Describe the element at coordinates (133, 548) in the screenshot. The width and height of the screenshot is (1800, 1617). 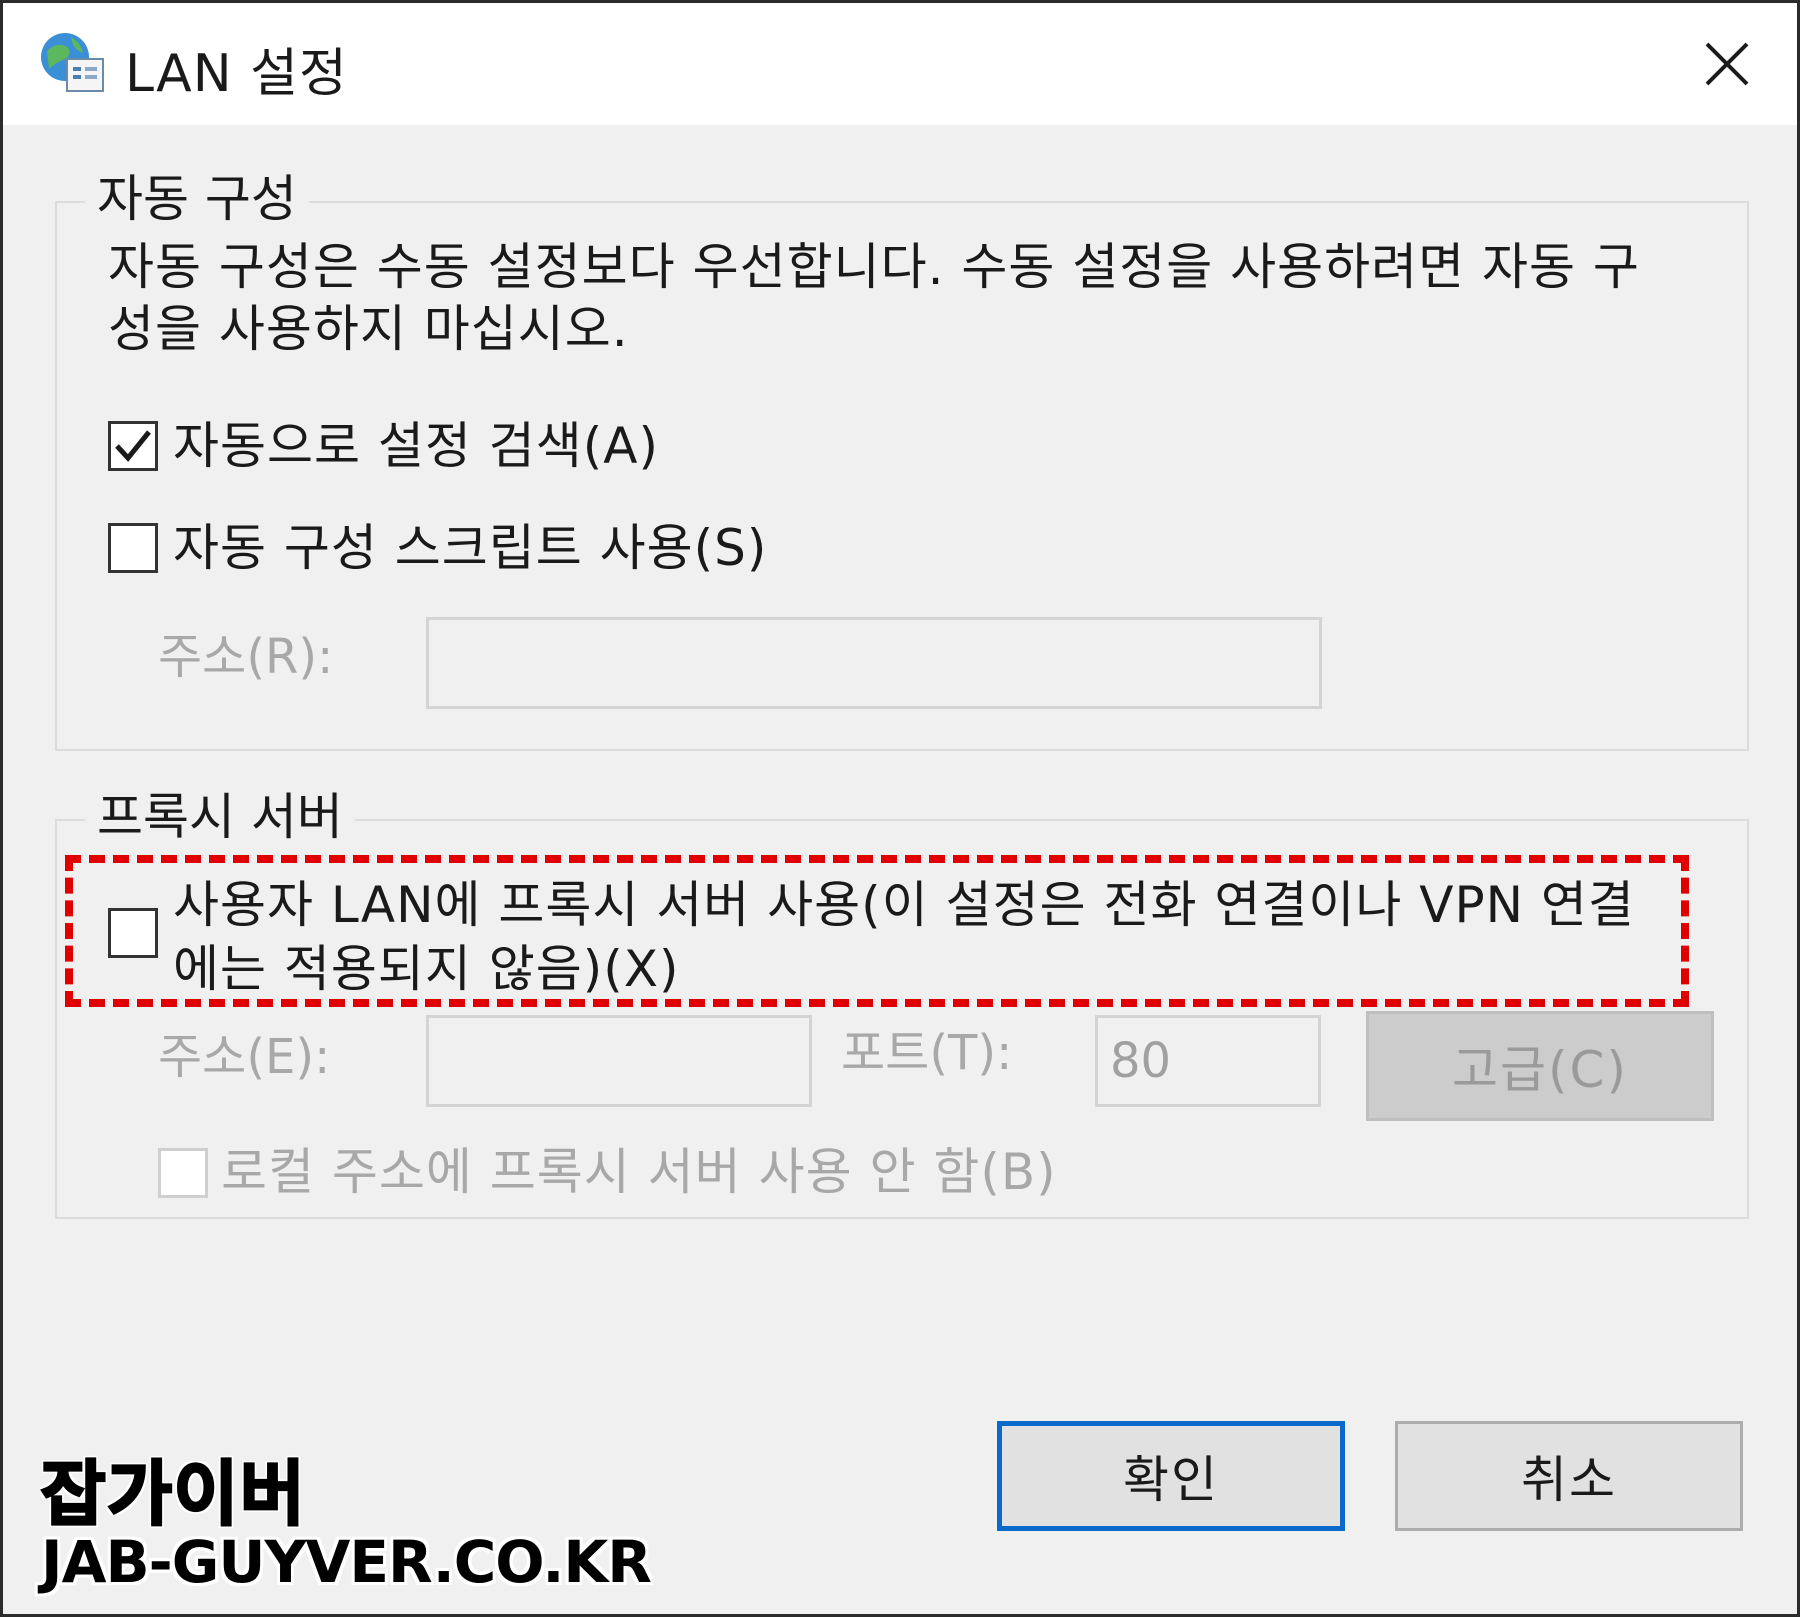
I see `auto-config-script-checkbox` at that location.